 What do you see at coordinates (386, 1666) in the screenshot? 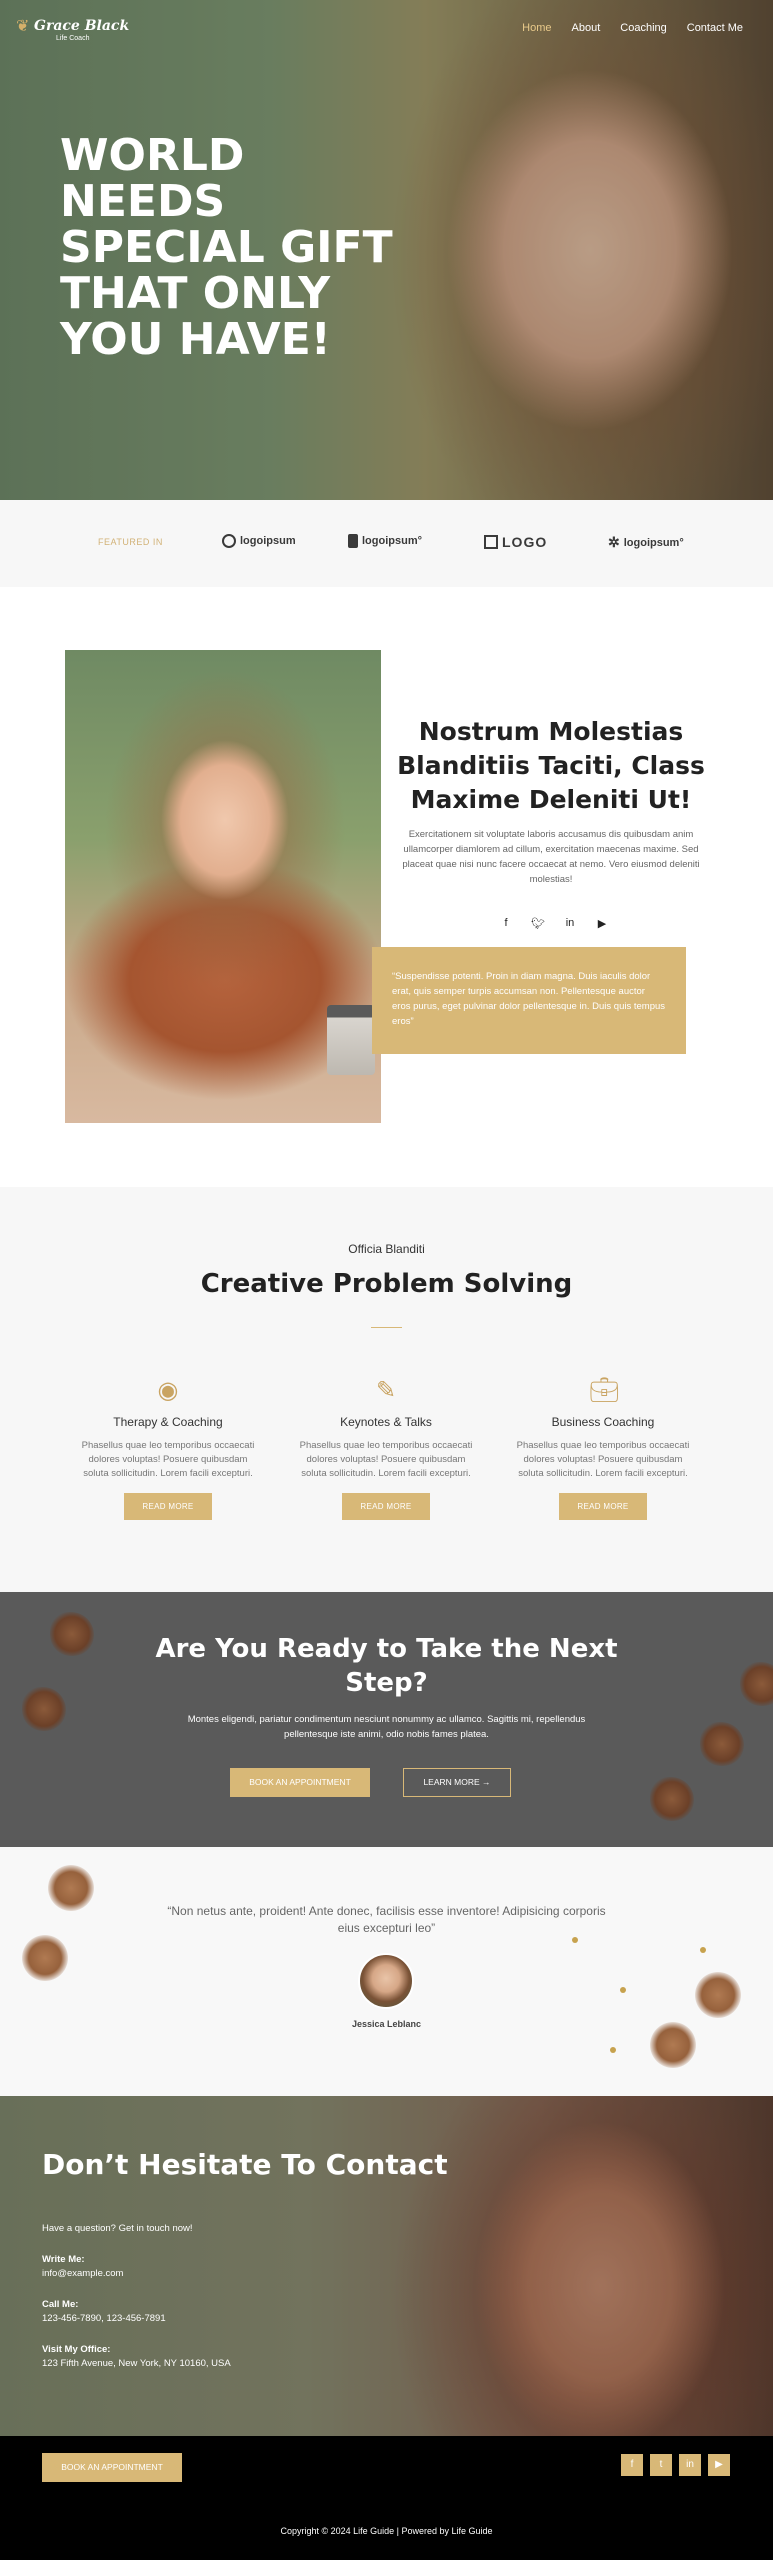
I see `cta-title: Are You Ready to Take the Next Step?` at bounding box center [386, 1666].